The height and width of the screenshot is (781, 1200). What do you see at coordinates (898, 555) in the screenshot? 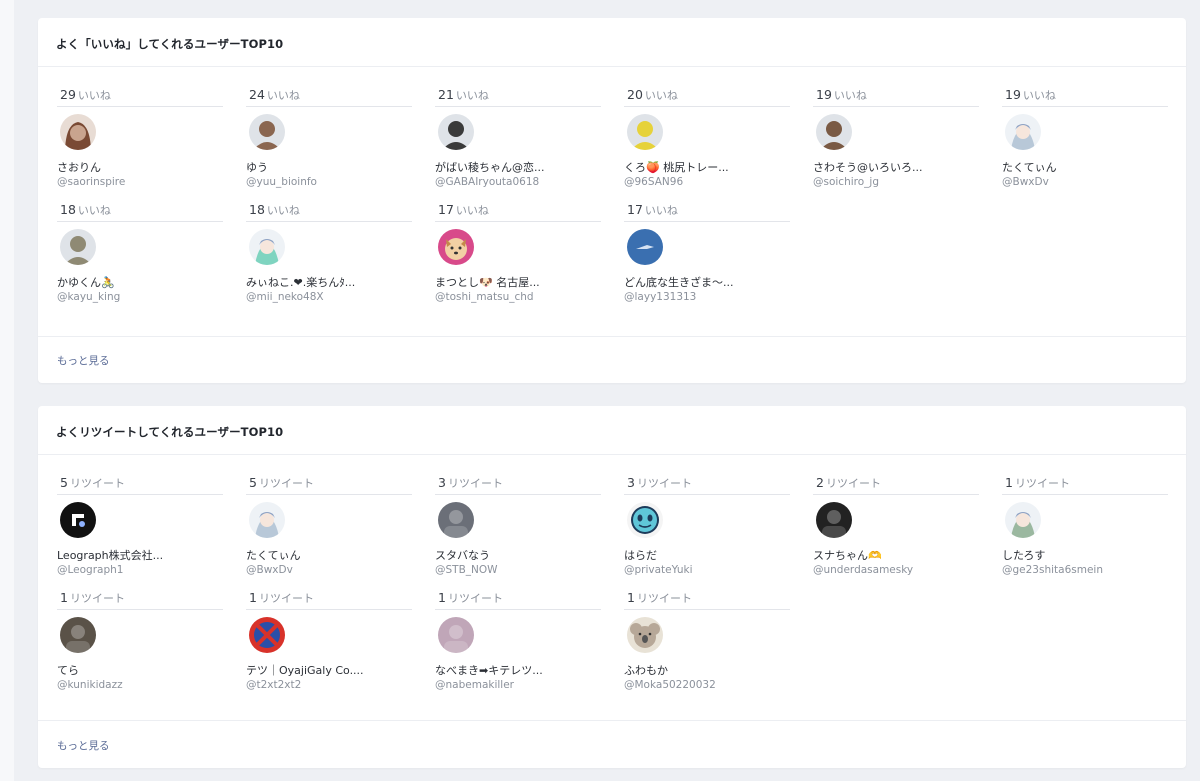
I see `retweets-user-name: スナちゃん🫶` at bounding box center [898, 555].